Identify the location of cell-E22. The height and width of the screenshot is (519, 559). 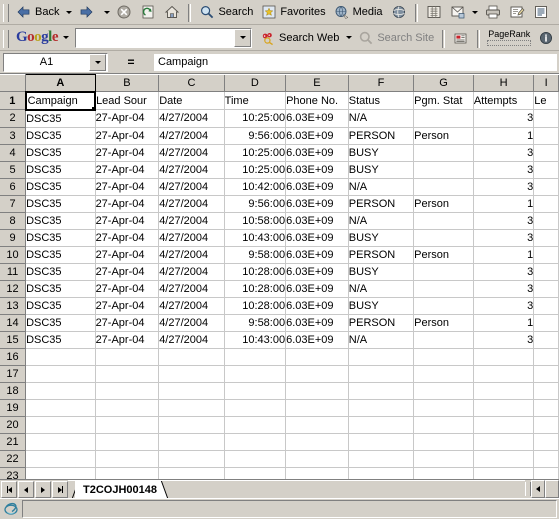
(317, 459).